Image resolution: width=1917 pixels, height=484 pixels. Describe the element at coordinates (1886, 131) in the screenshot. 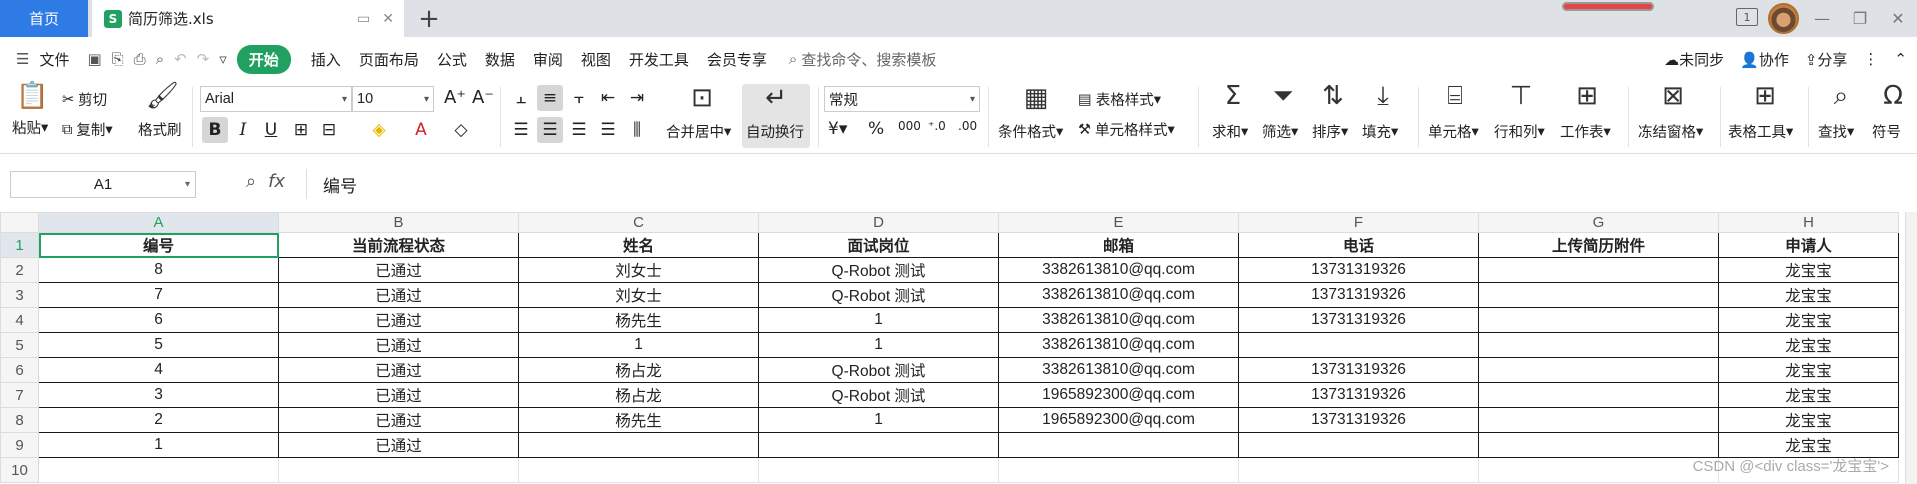

I see `symbol-button: 符号` at that location.